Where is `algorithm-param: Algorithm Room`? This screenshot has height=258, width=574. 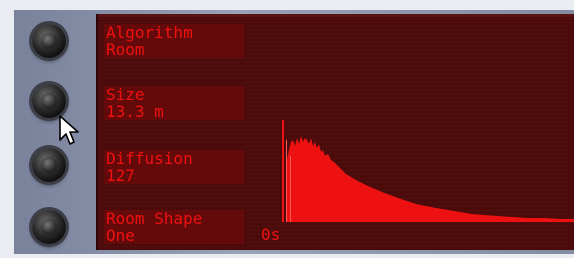
algorithm-param: Algorithm Room is located at coordinates (174, 41).